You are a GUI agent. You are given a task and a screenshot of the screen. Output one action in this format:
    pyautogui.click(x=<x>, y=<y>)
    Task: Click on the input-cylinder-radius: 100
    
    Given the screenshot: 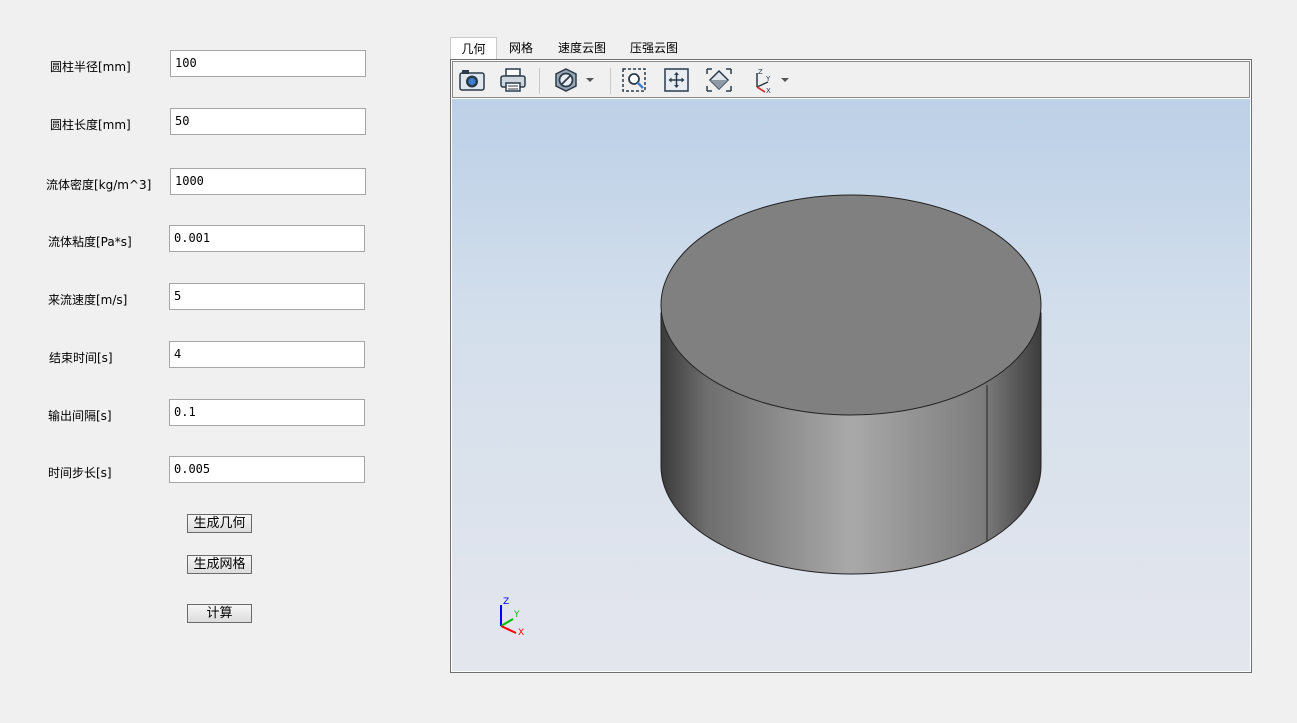 What is the action you would take?
    pyautogui.click(x=268, y=63)
    